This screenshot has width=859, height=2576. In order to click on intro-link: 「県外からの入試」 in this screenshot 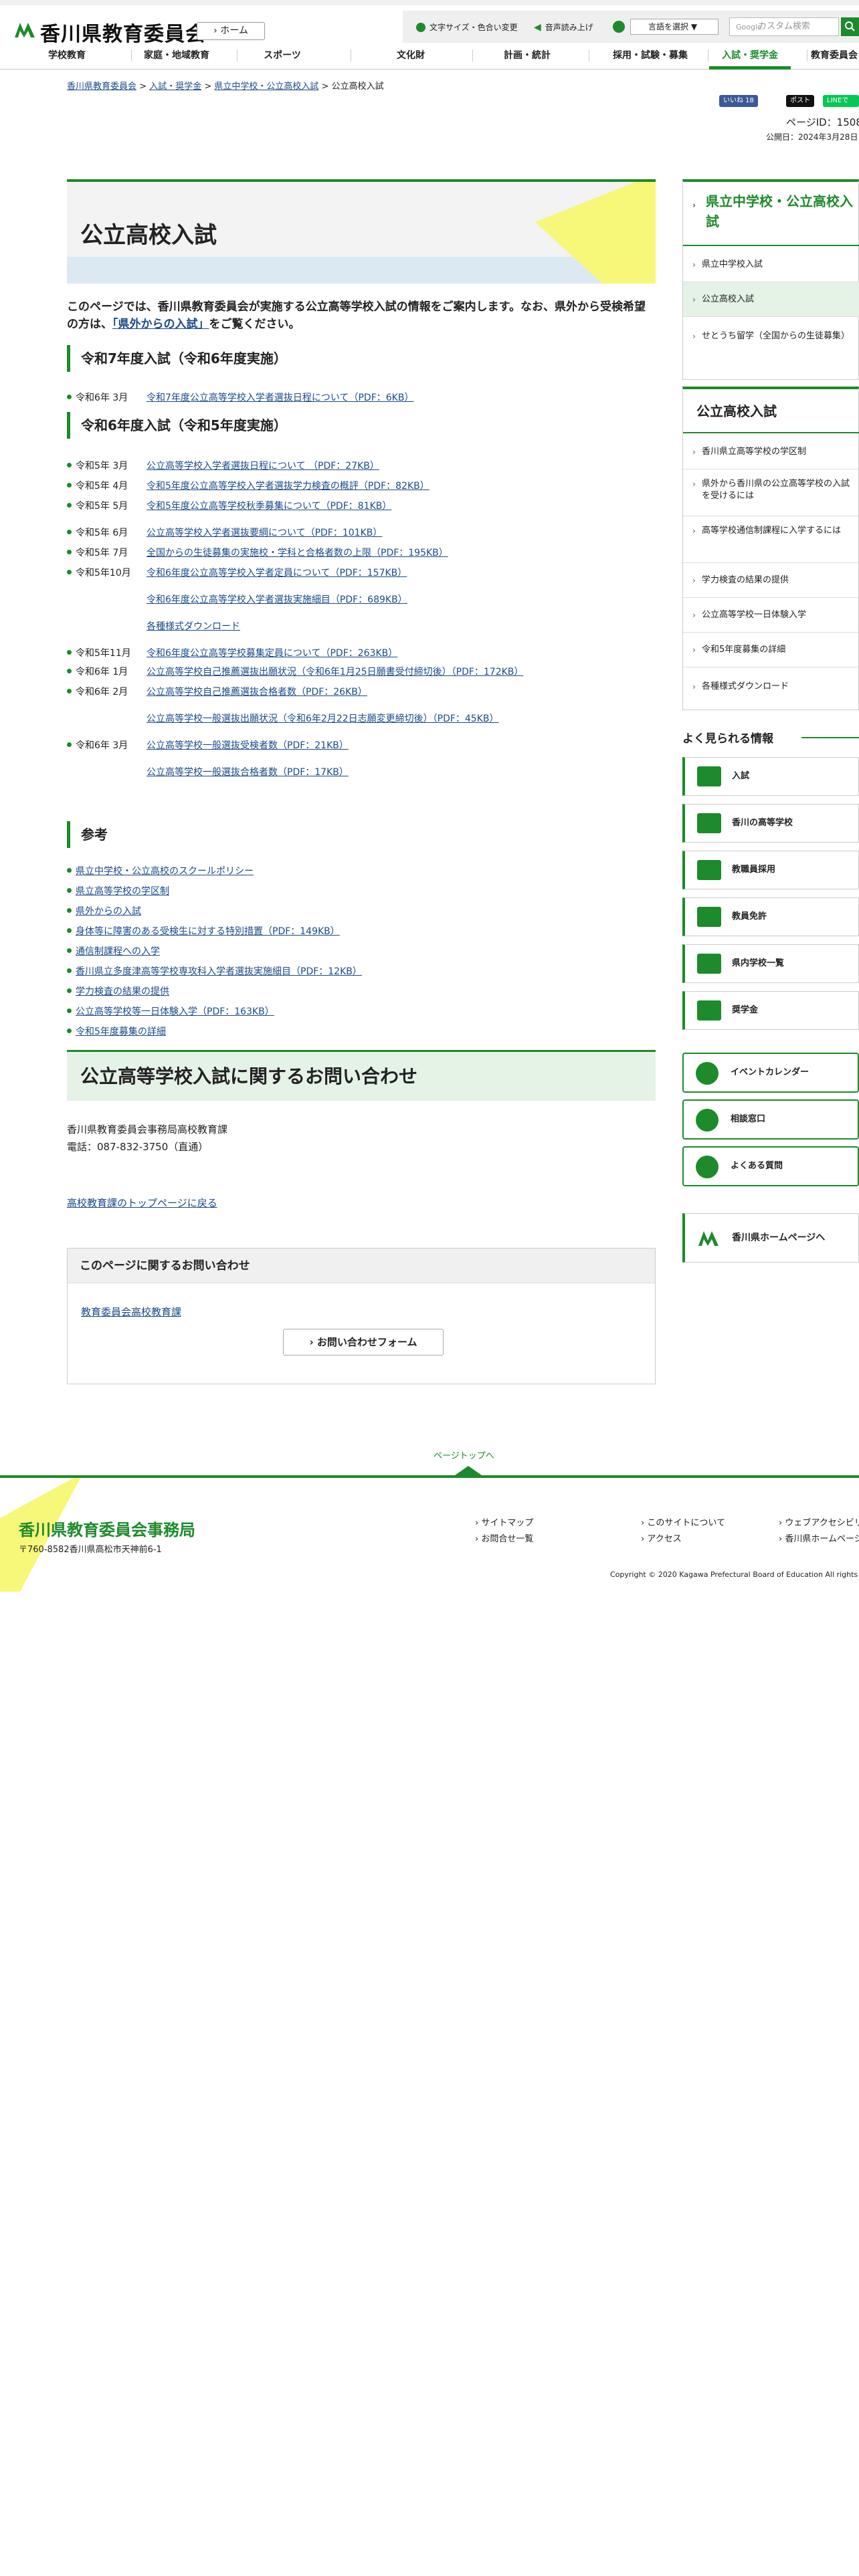, I will do `click(160, 325)`.